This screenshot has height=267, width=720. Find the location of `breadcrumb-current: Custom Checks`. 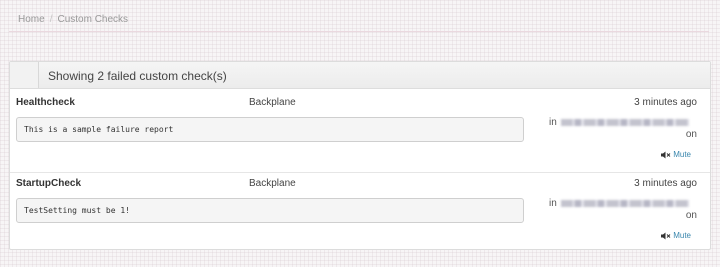

breadcrumb-current: Custom Checks is located at coordinates (93, 19).